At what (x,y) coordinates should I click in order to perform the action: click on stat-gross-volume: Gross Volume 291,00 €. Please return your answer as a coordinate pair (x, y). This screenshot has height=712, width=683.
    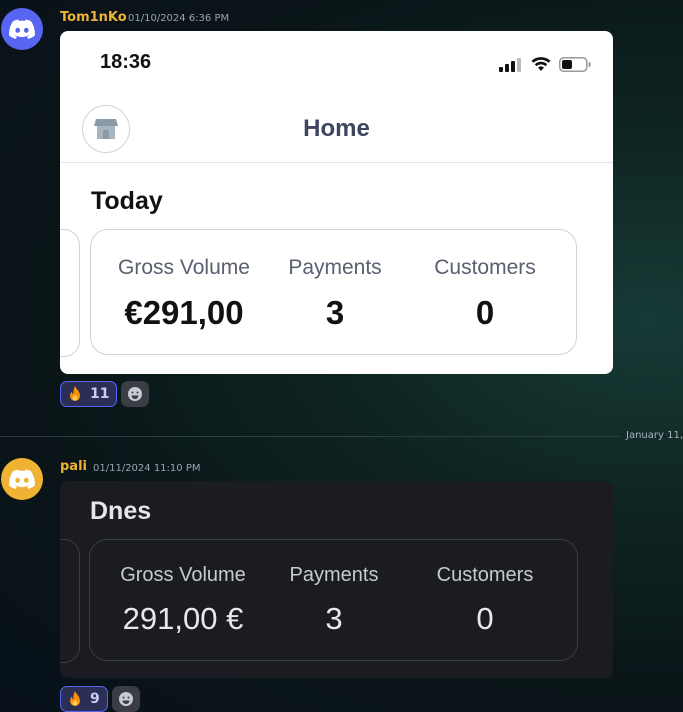
    Looking at the image, I should click on (183, 600).